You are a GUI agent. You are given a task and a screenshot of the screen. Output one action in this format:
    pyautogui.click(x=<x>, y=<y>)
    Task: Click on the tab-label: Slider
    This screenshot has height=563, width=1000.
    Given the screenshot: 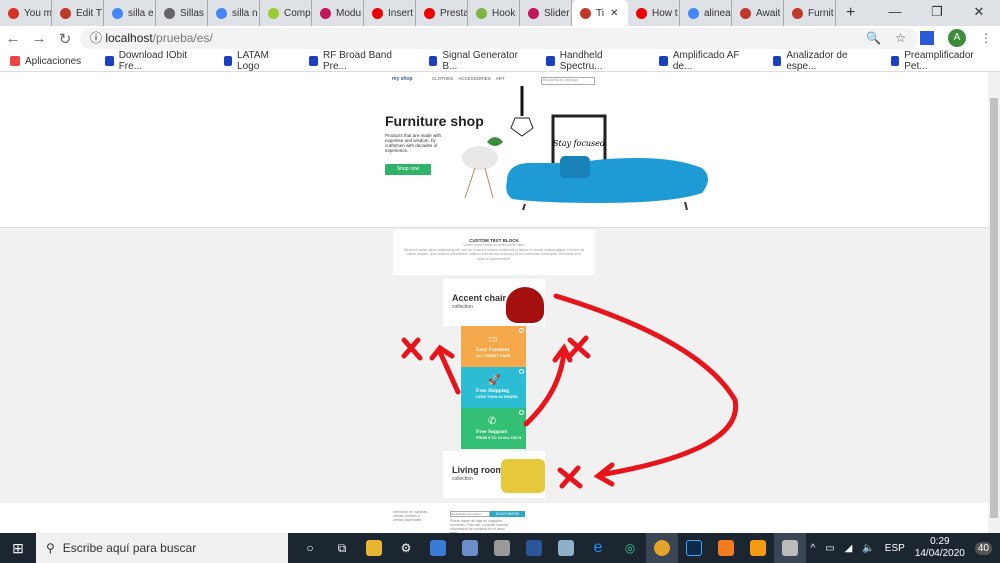 What is the action you would take?
    pyautogui.click(x=557, y=13)
    